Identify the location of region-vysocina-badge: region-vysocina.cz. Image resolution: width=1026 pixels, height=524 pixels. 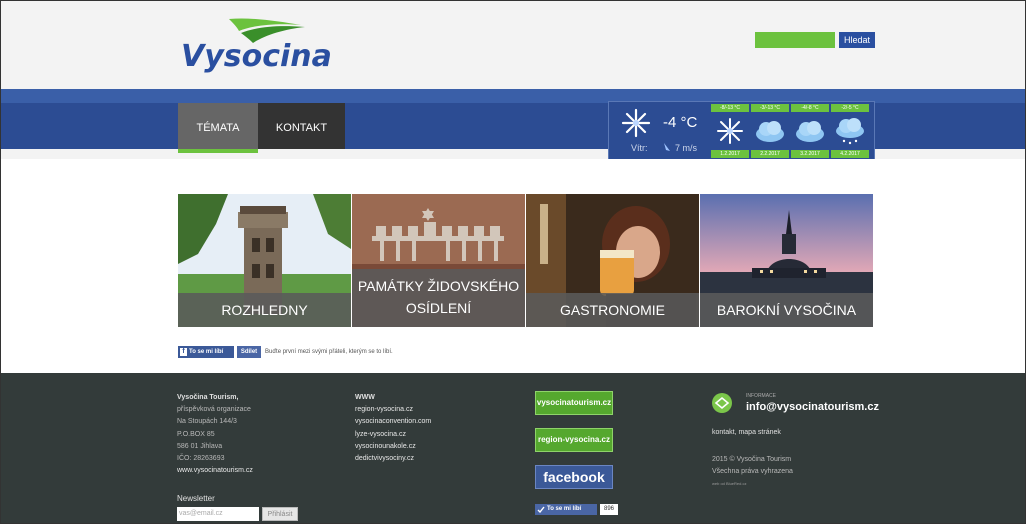
(574, 440).